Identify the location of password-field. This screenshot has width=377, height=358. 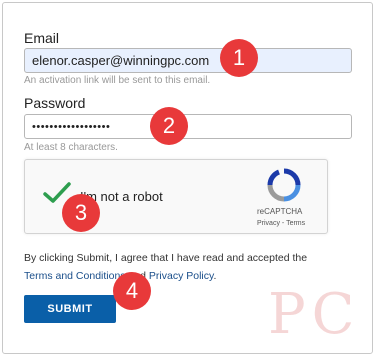
(188, 126).